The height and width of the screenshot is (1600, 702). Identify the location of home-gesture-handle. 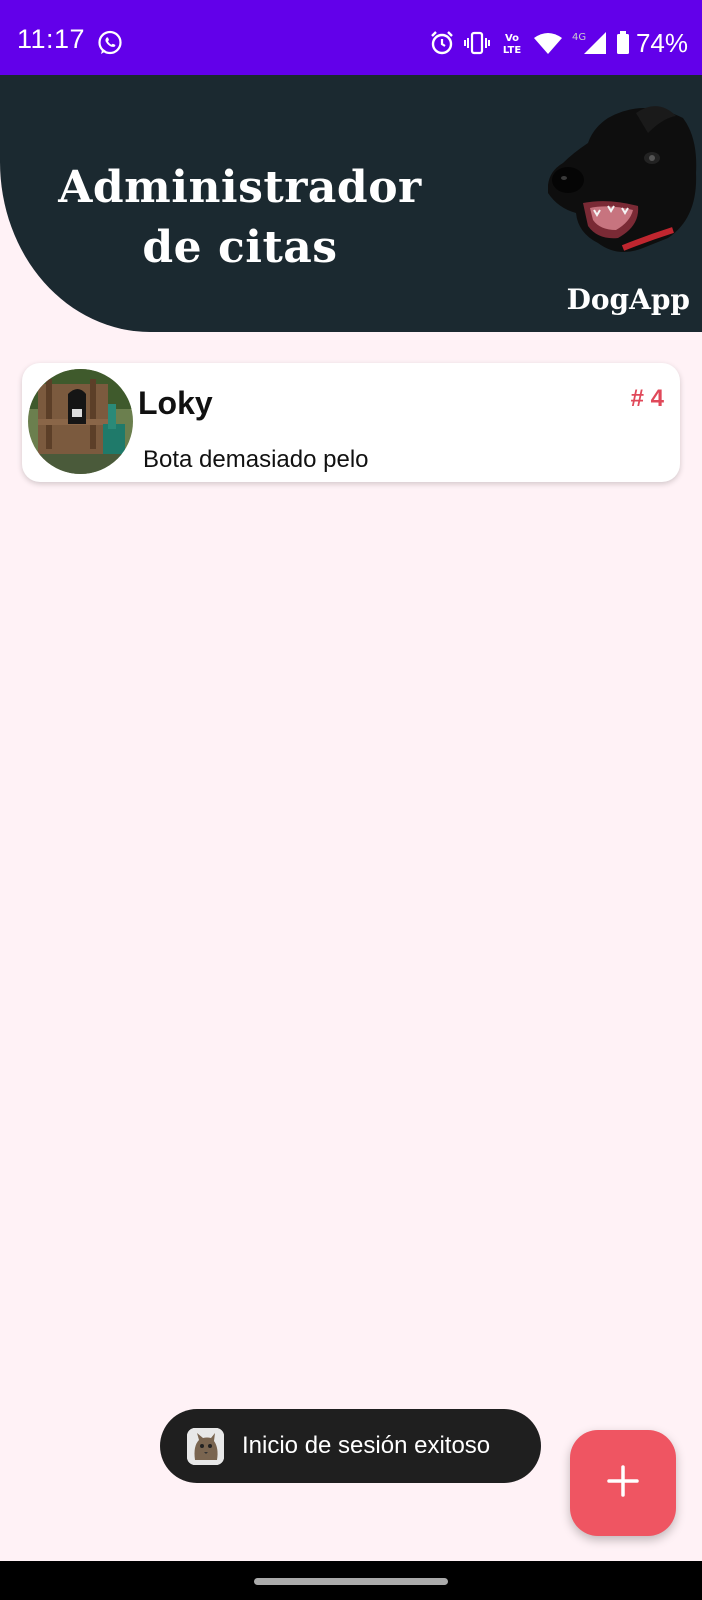
(351, 1581).